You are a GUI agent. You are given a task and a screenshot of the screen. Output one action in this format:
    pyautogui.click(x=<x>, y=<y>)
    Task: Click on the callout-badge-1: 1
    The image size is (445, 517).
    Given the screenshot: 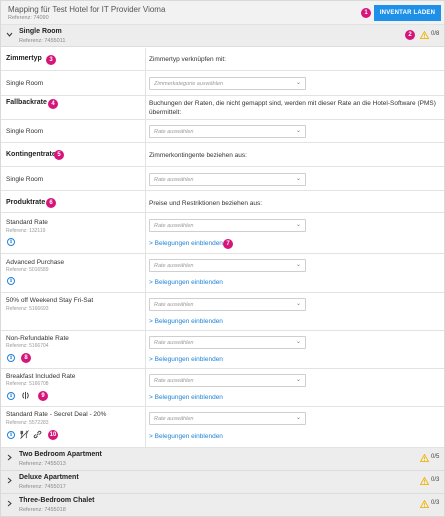 What is the action you would take?
    pyautogui.click(x=366, y=13)
    